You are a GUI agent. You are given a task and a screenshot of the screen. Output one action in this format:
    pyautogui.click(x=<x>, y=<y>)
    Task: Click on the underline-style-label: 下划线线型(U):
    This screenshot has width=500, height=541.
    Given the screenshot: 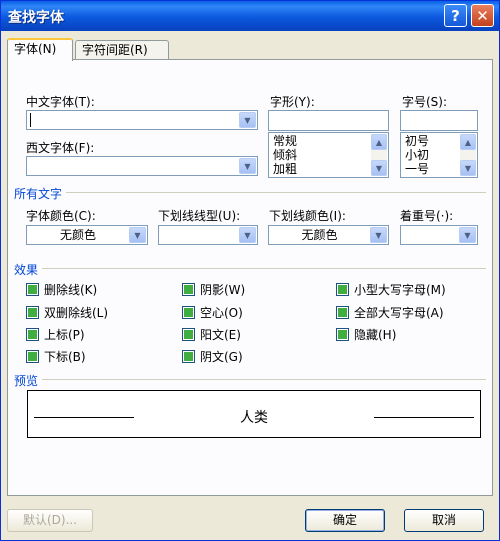 What is the action you would take?
    pyautogui.click(x=199, y=216)
    